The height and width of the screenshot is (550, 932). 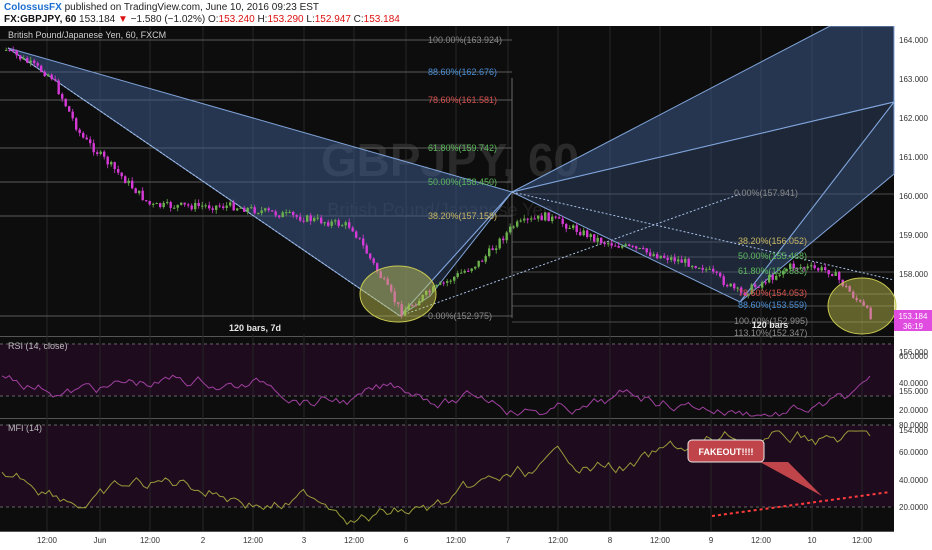 What do you see at coordinates (332, 19) in the screenshot?
I see `low-value: 152.947` at bounding box center [332, 19].